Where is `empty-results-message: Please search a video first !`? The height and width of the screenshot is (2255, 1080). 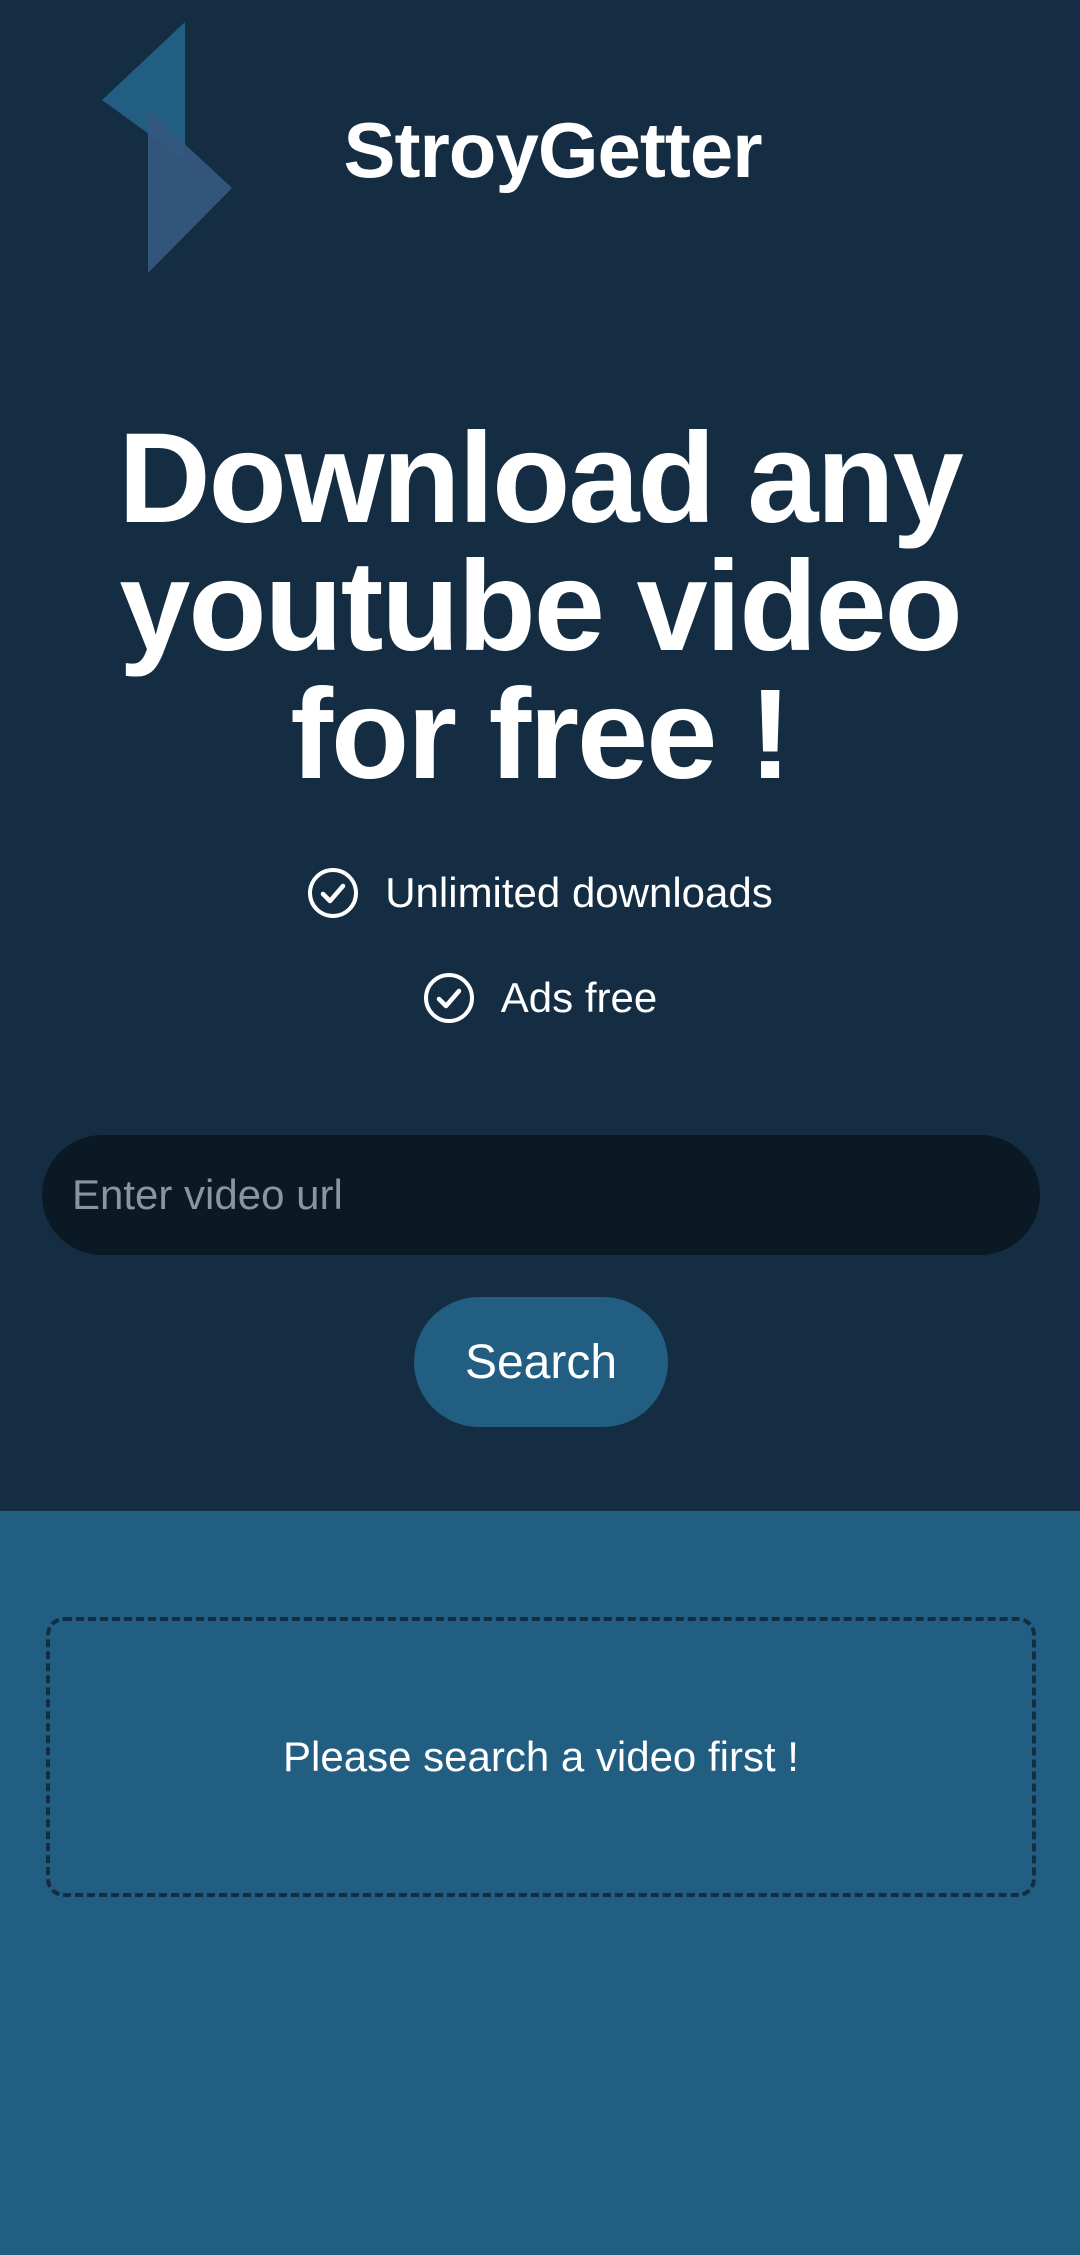
empty-results-message: Please search a video first ! is located at coordinates (541, 1756).